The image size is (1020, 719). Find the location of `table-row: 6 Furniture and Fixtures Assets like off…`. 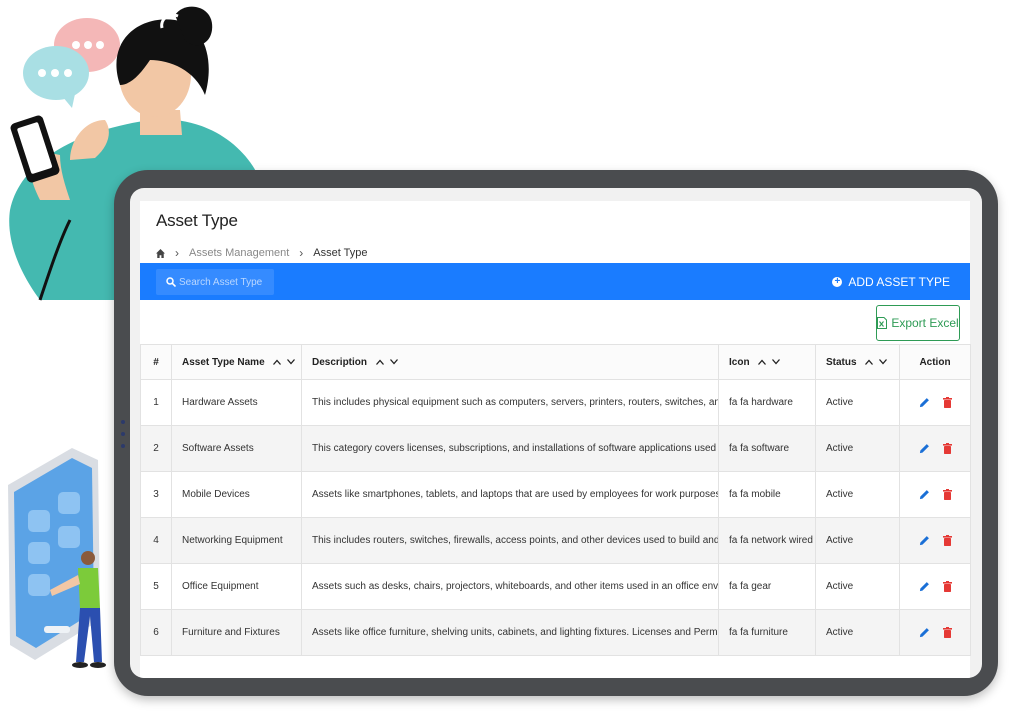

table-row: 6 Furniture and Fixtures Assets like off… is located at coordinates (555, 632).